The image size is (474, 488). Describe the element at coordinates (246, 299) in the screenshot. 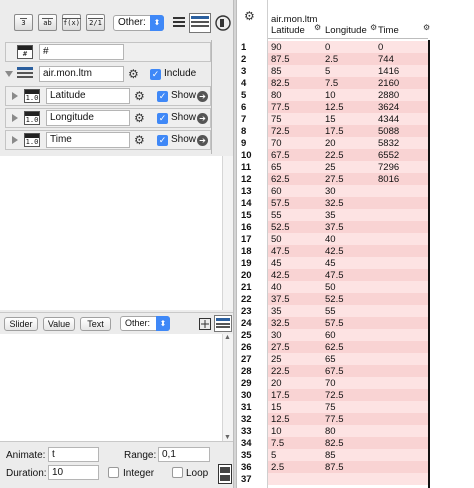

I see `row-index: 22` at that location.